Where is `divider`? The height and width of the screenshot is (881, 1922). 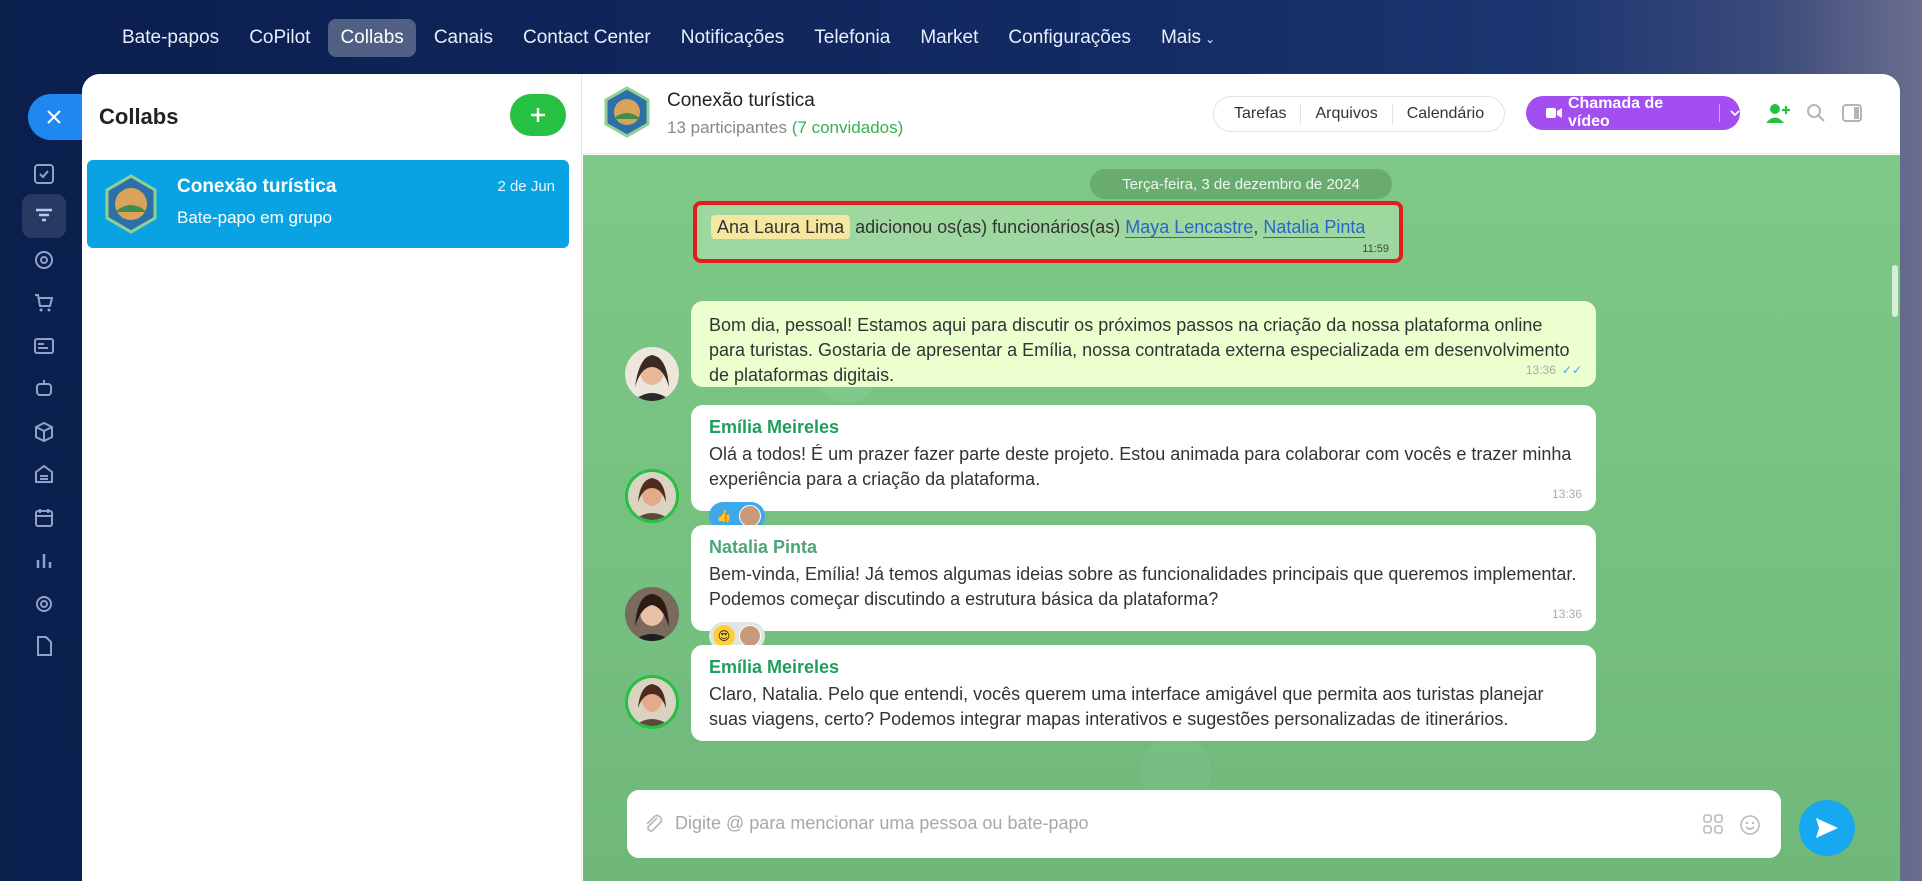
divider is located at coordinates (1720, 113).